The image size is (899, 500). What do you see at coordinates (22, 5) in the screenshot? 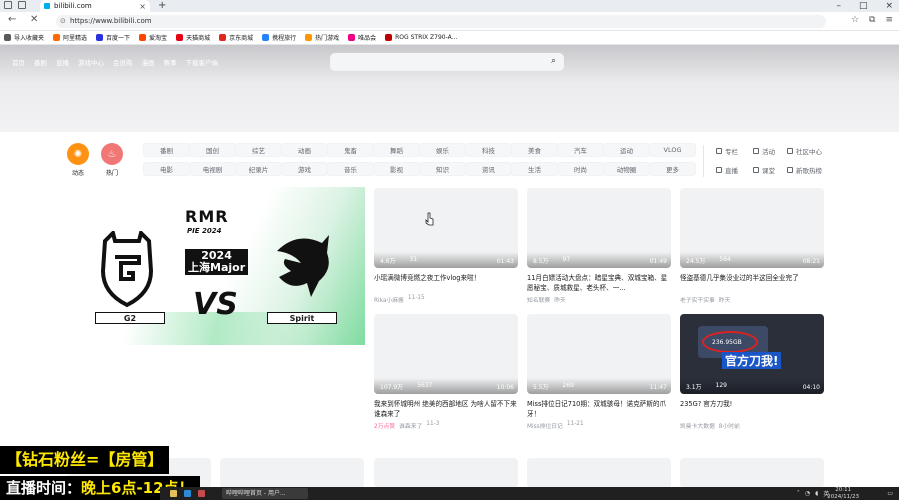
I see `tab-list-icon` at bounding box center [22, 5].